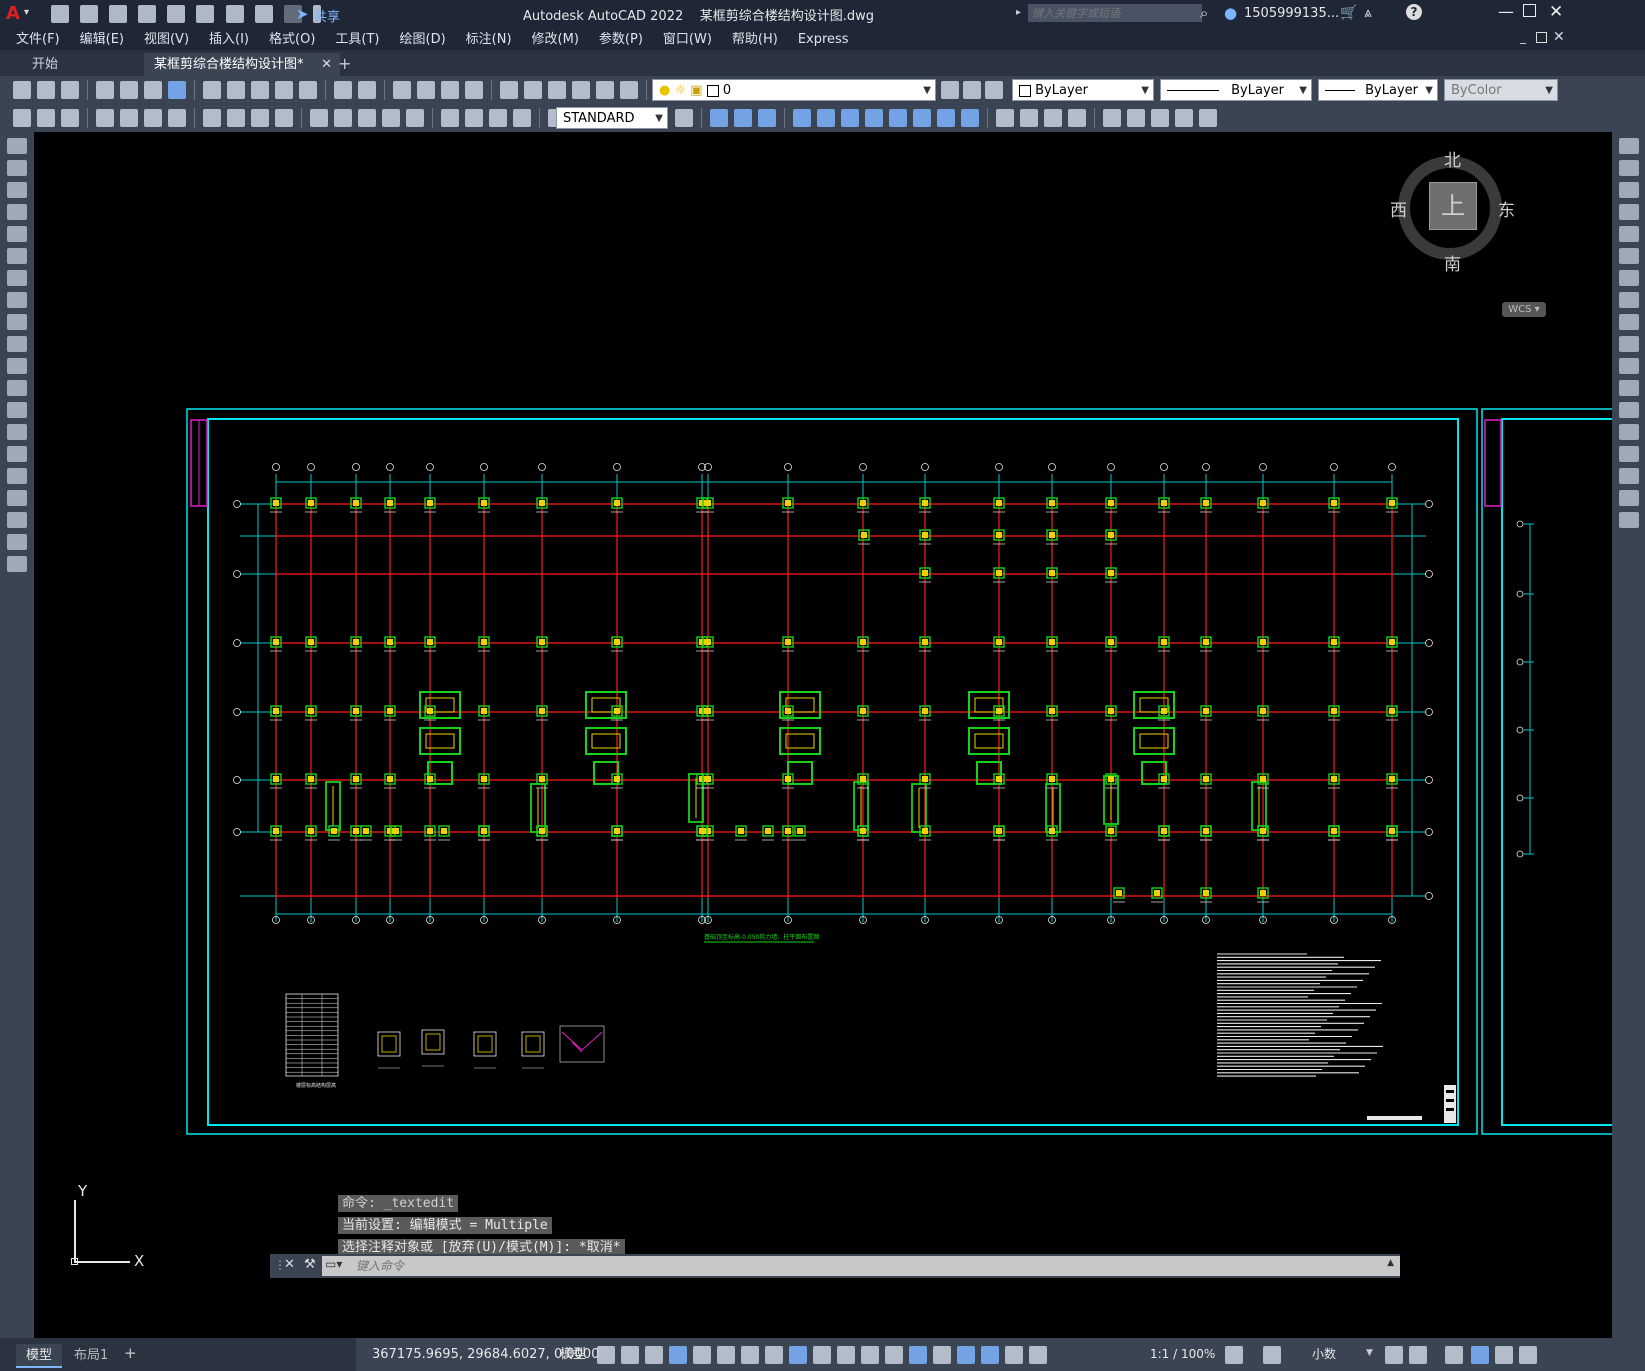 The image size is (1645, 1371). I want to click on ucs-menu-button: WCS ▾, so click(1524, 309).